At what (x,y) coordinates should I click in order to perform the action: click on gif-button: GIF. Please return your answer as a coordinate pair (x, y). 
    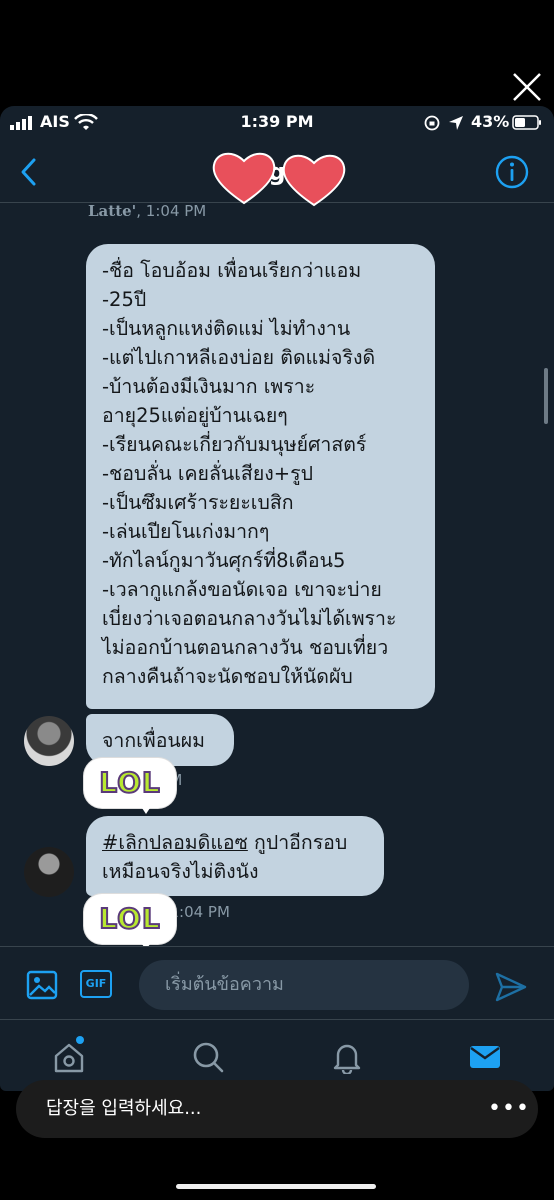
    Looking at the image, I should click on (96, 984).